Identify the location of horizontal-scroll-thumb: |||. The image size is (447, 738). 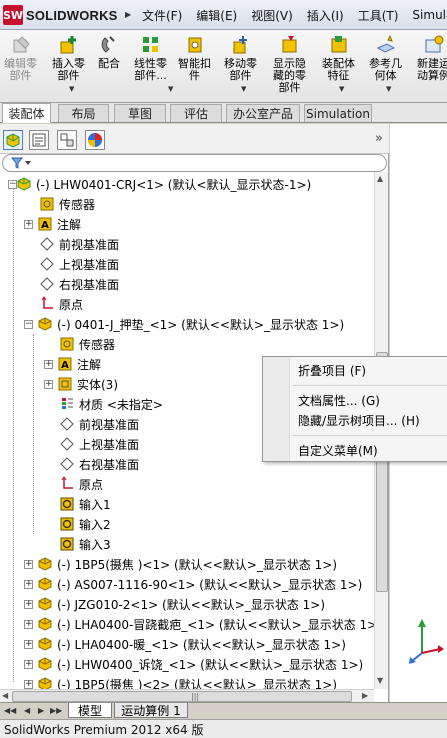
(182, 696).